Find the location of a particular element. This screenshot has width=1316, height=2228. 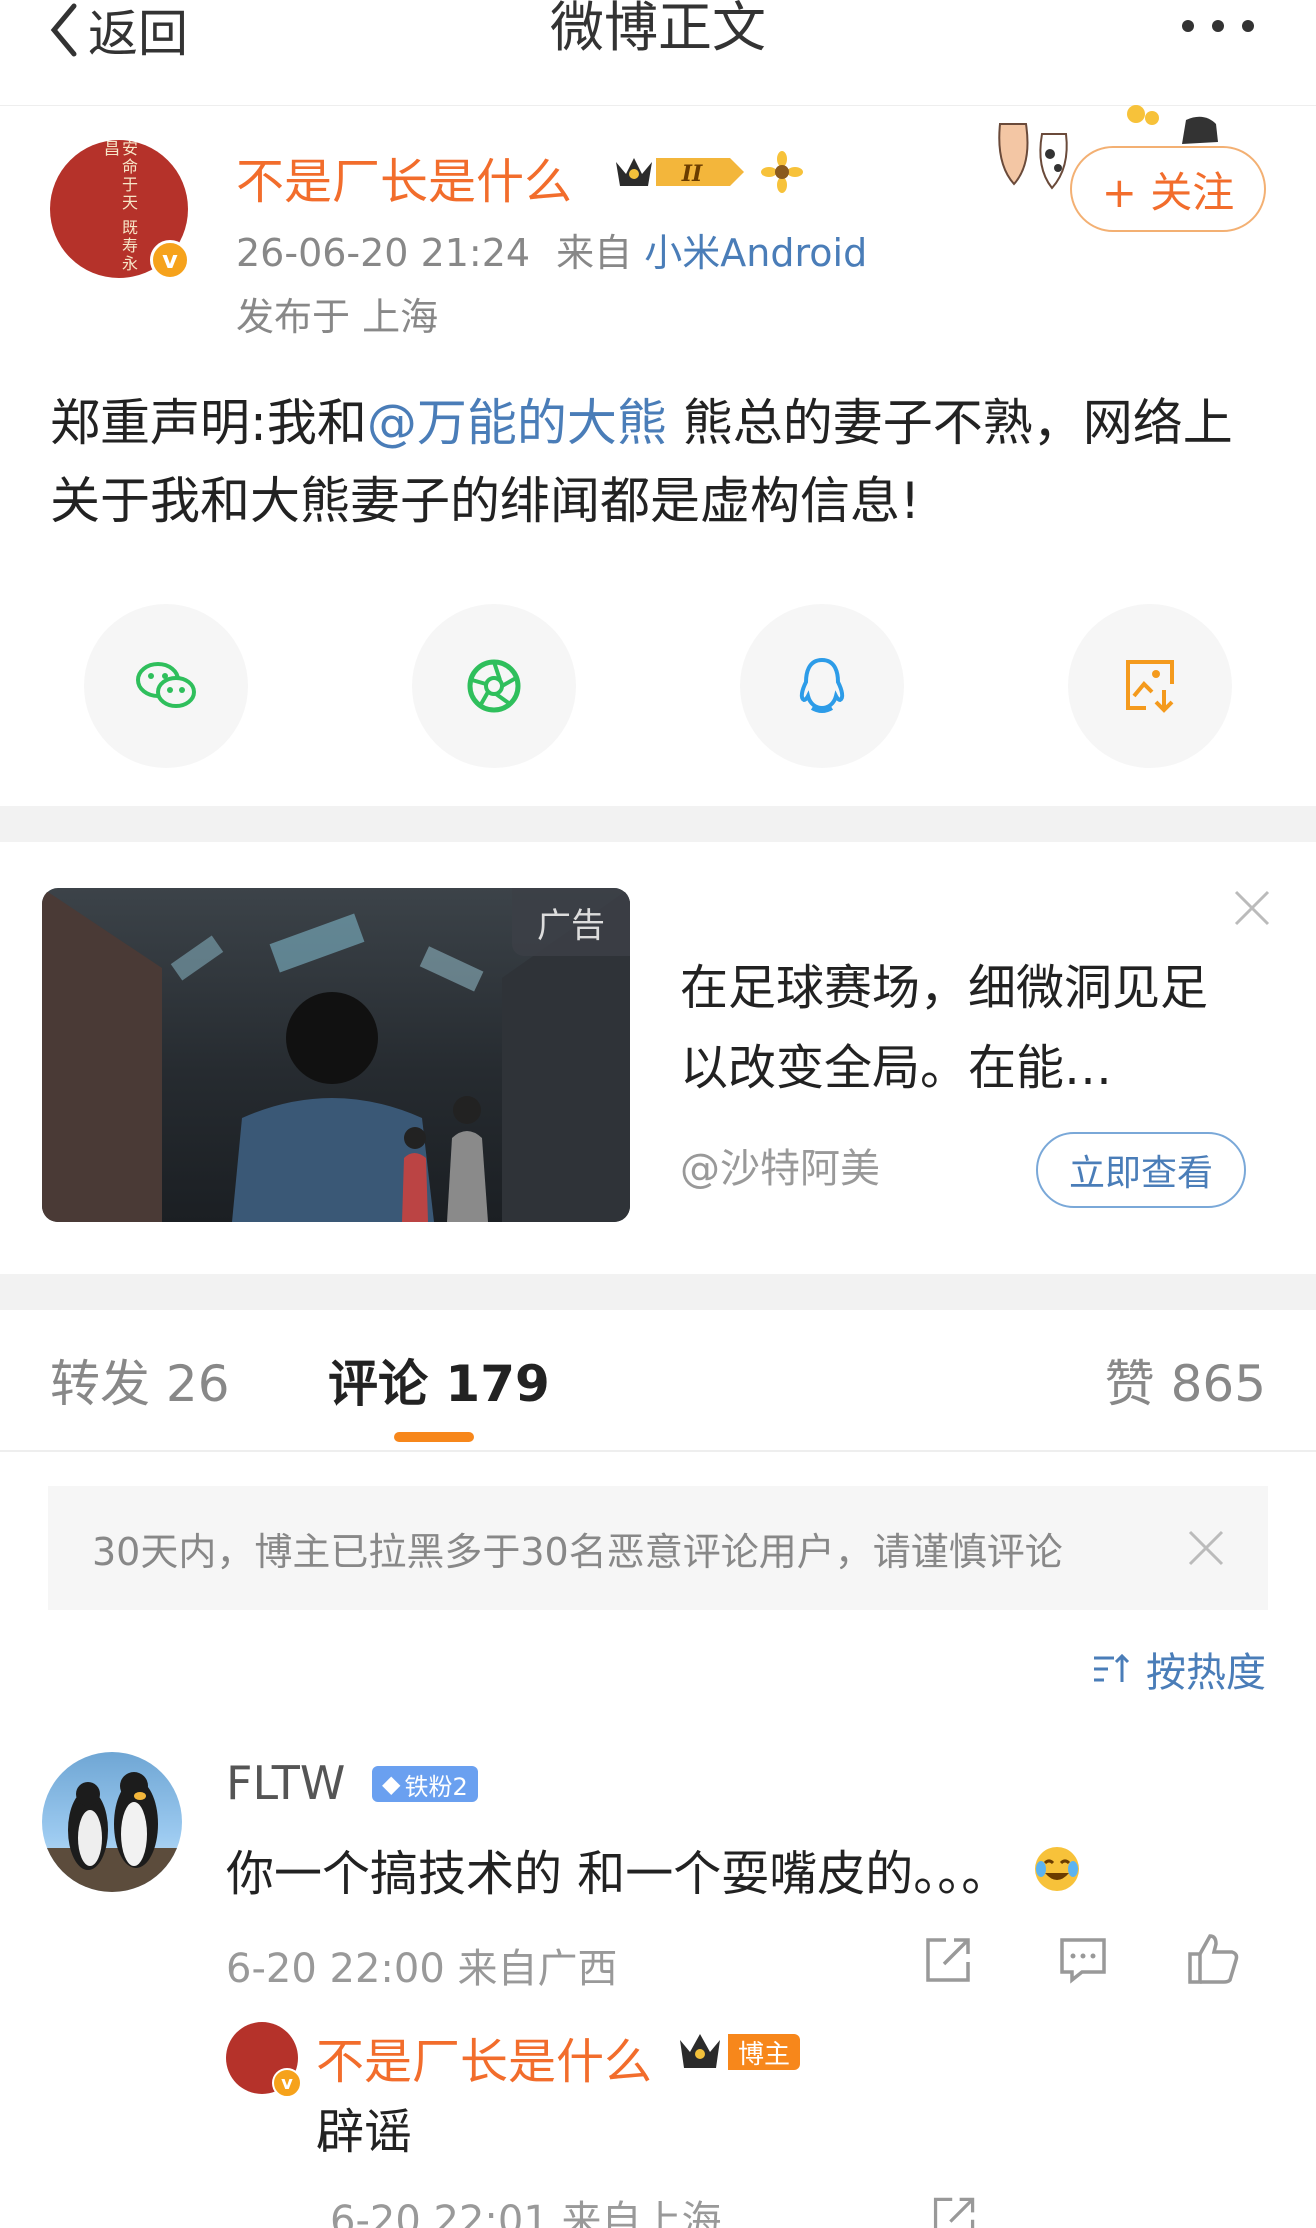

post-timestamp: 26-06-20 21:24 is located at coordinates (383, 253).